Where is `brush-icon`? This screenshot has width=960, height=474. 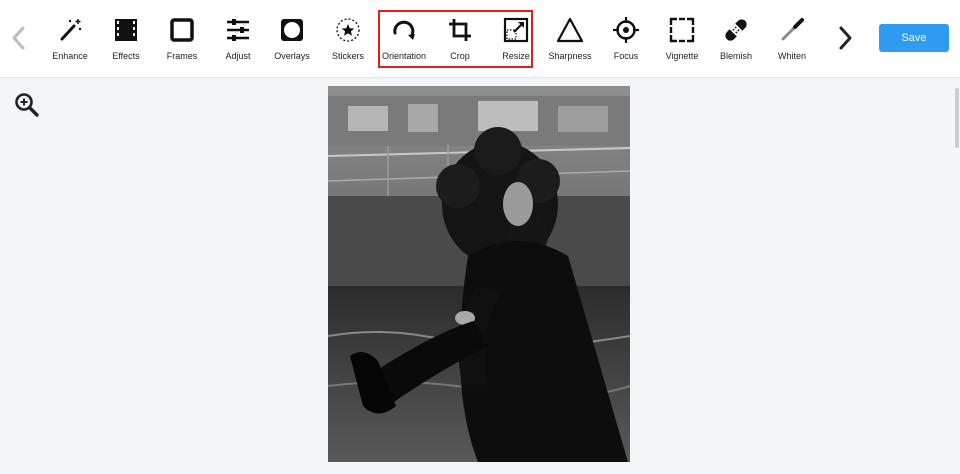 brush-icon is located at coordinates (792, 29).